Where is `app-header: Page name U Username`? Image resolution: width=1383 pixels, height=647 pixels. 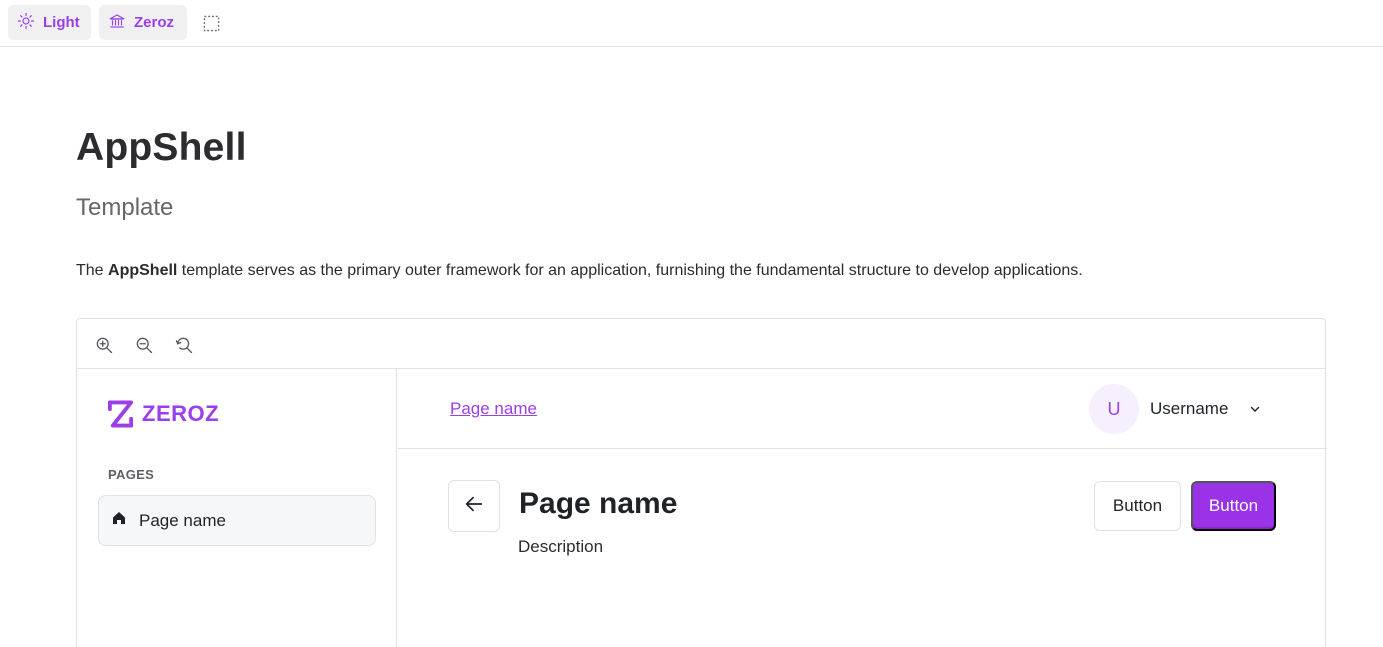 app-header: Page name U Username is located at coordinates (862, 409).